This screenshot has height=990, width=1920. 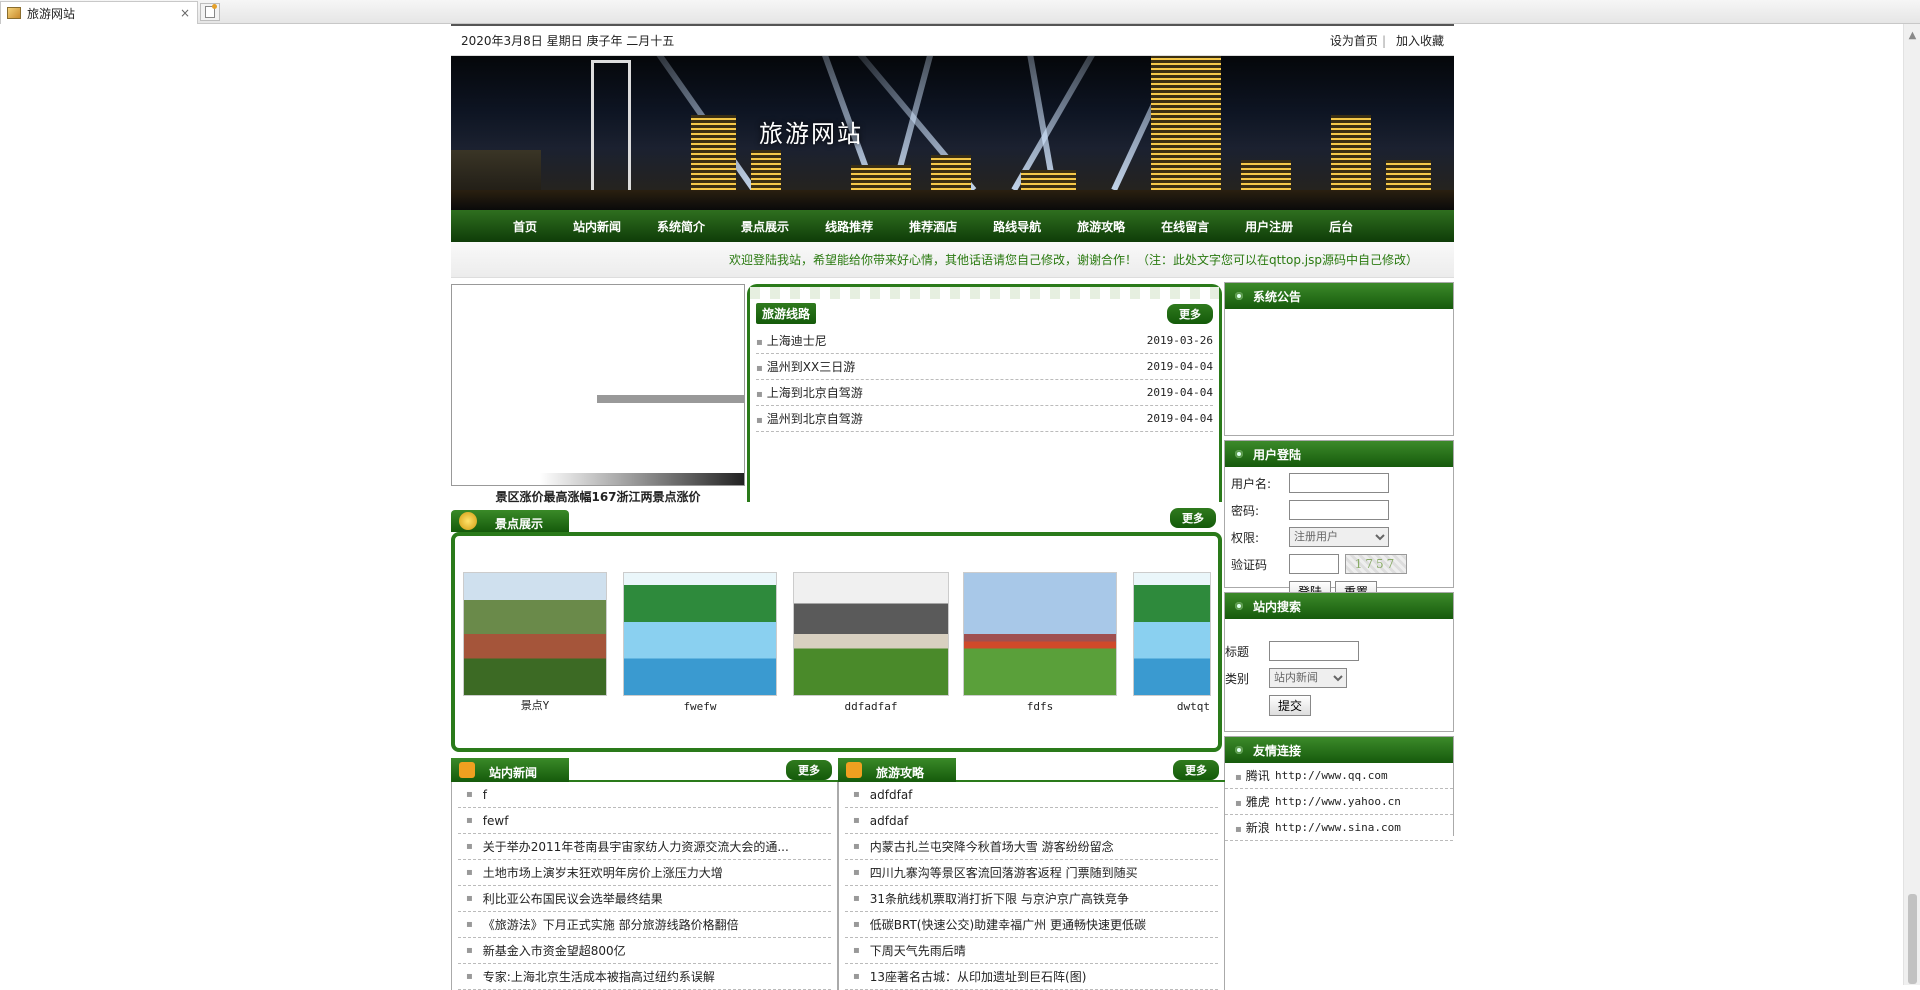 I want to click on guide-item: 下周天气先雨后晴, so click(x=1031, y=951).